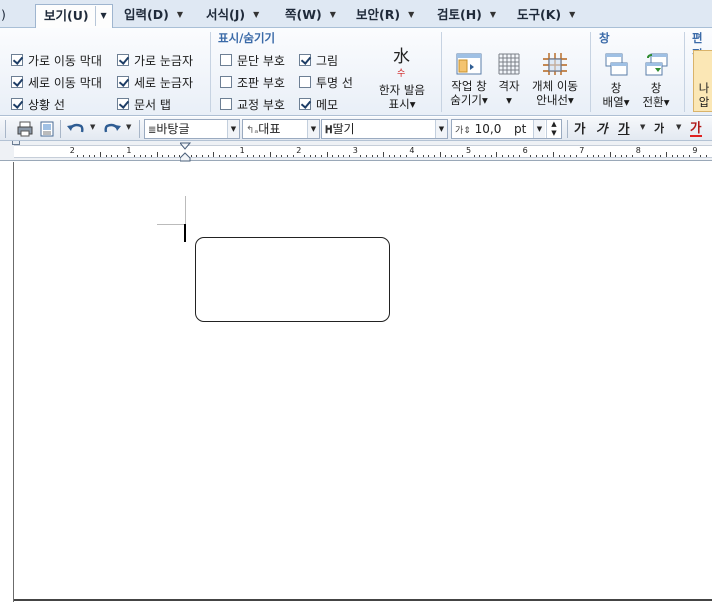  What do you see at coordinates (553, 129) in the screenshot?
I see `spinner-icon: ▲ ▼` at bounding box center [553, 129].